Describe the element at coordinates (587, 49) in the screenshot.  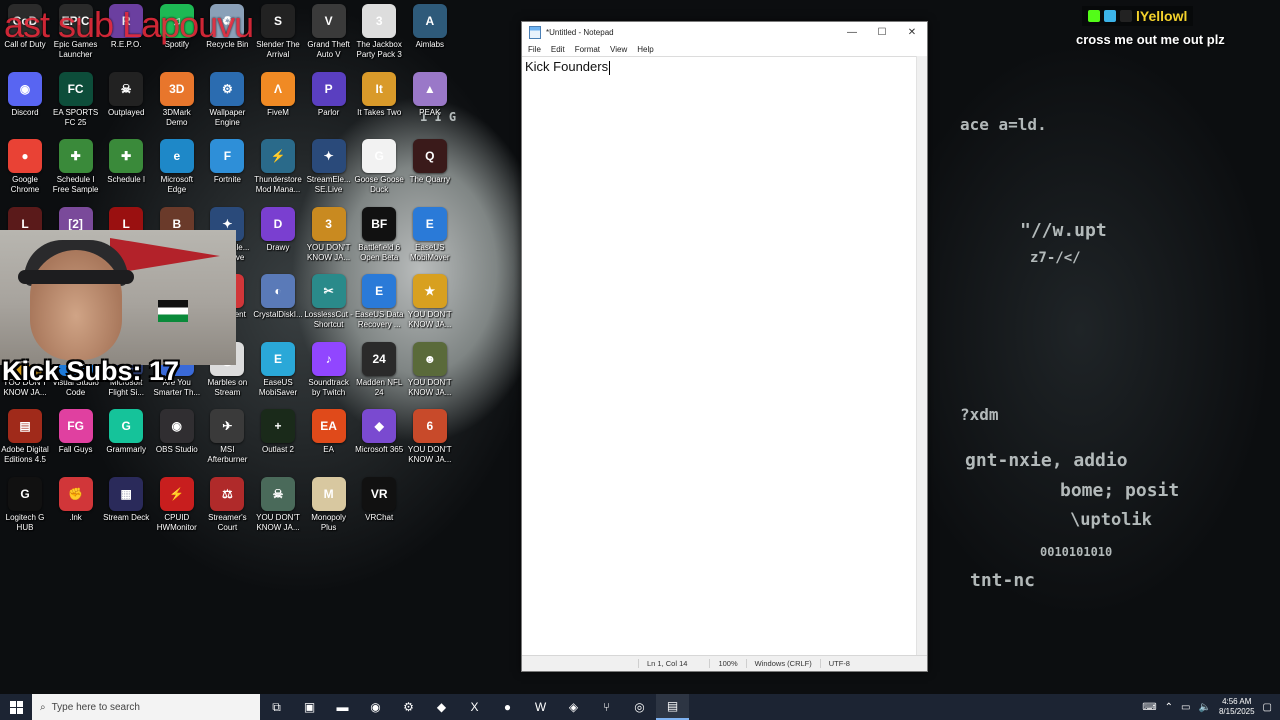
I see `menu-format: Format` at that location.